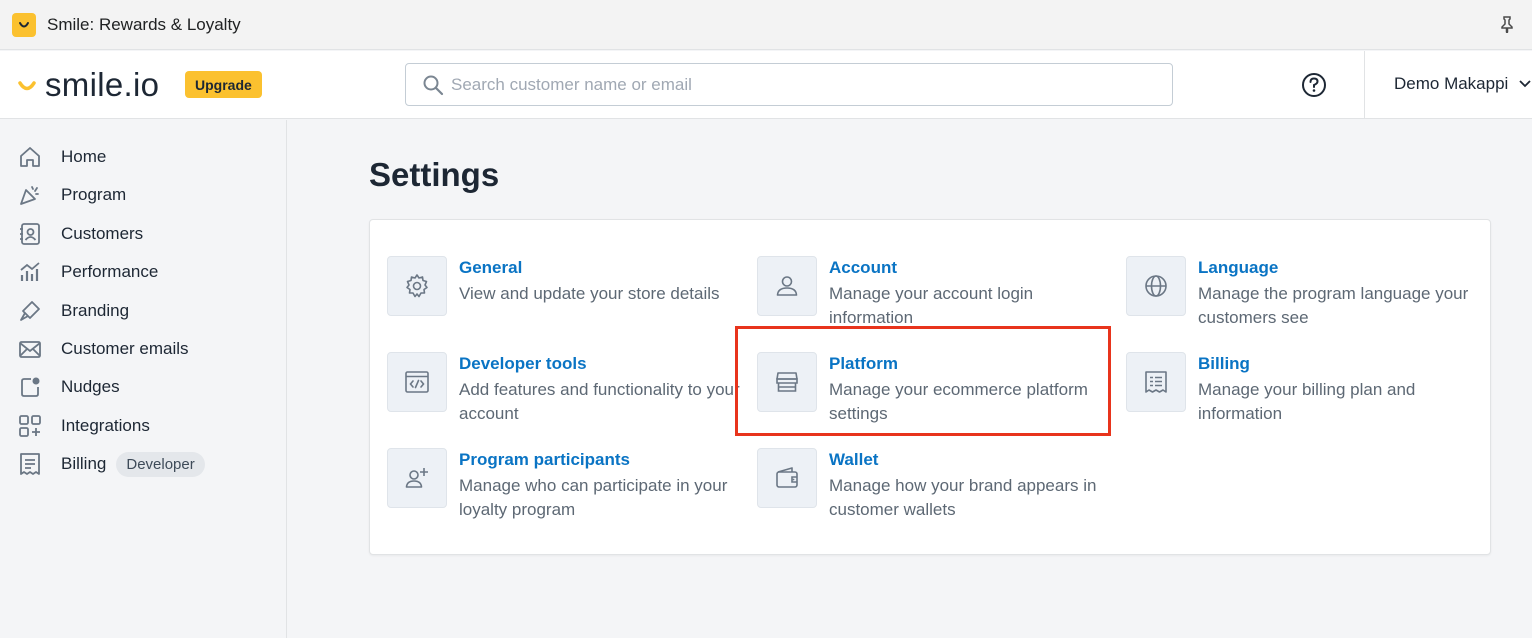 This screenshot has height=638, width=1532. Describe the element at coordinates (1238, 268) in the screenshot. I see `tile-title: Language` at that location.